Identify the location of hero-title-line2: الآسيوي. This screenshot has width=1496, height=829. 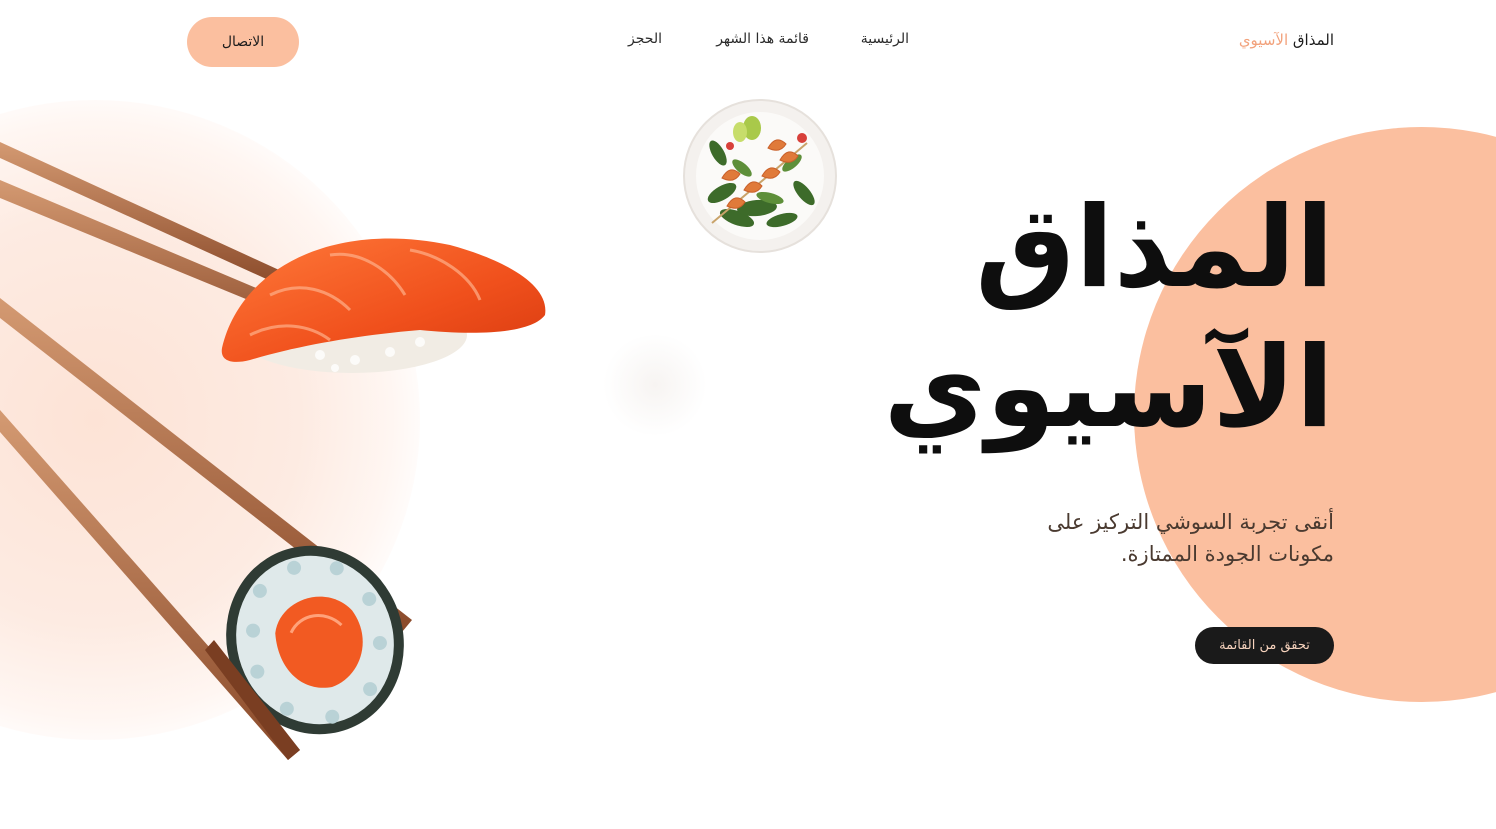
(1108, 388).